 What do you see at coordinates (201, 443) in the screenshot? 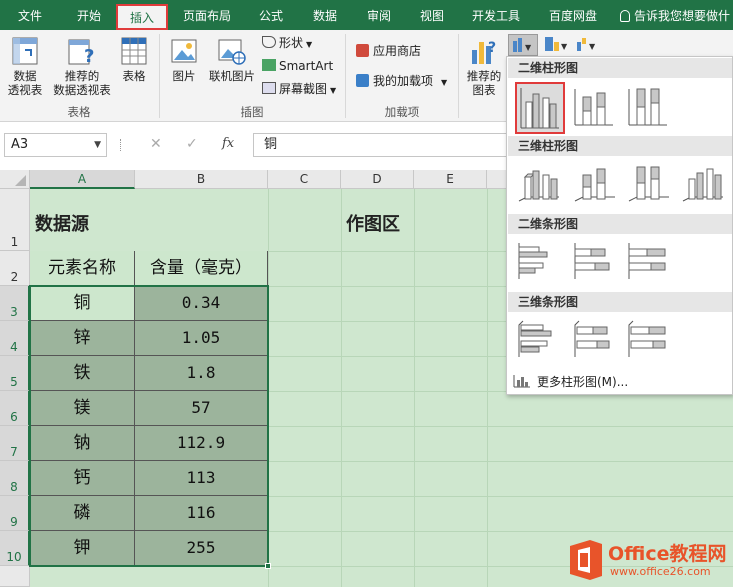
I see `table-cell-content: 112.9` at bounding box center [201, 443].